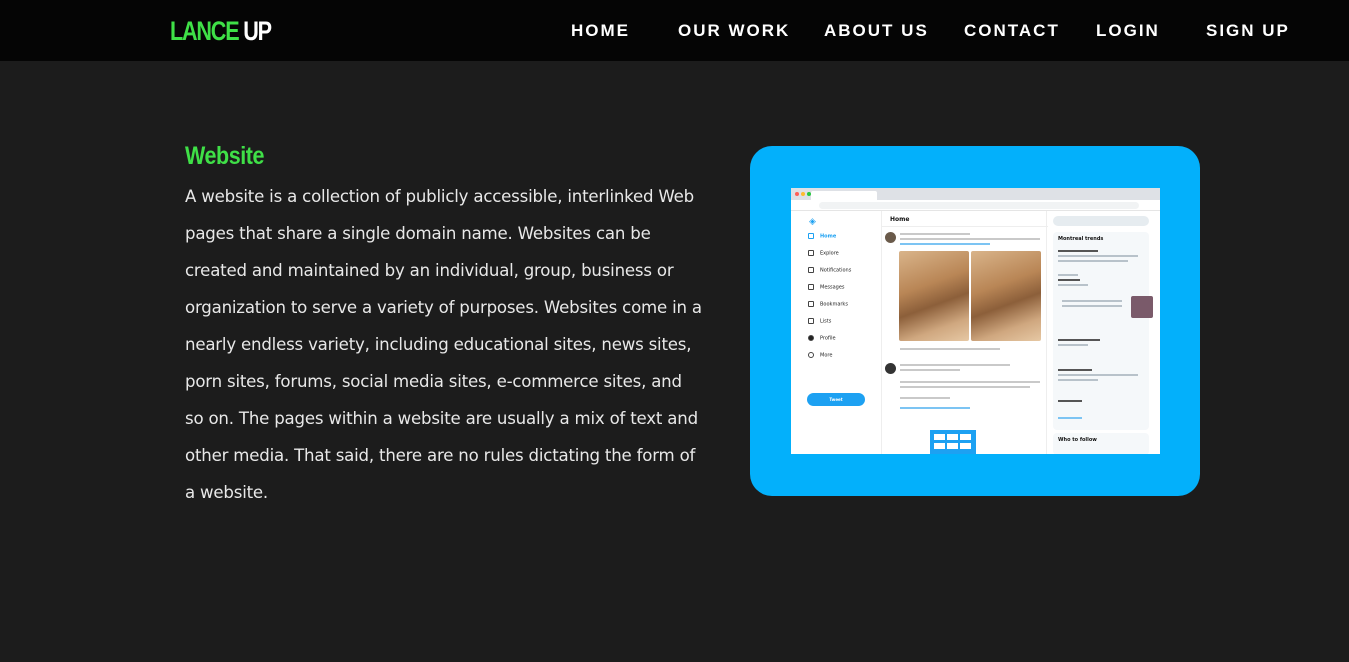  Describe the element at coordinates (797, 194) in the screenshot. I see `close-dot-icon` at that location.